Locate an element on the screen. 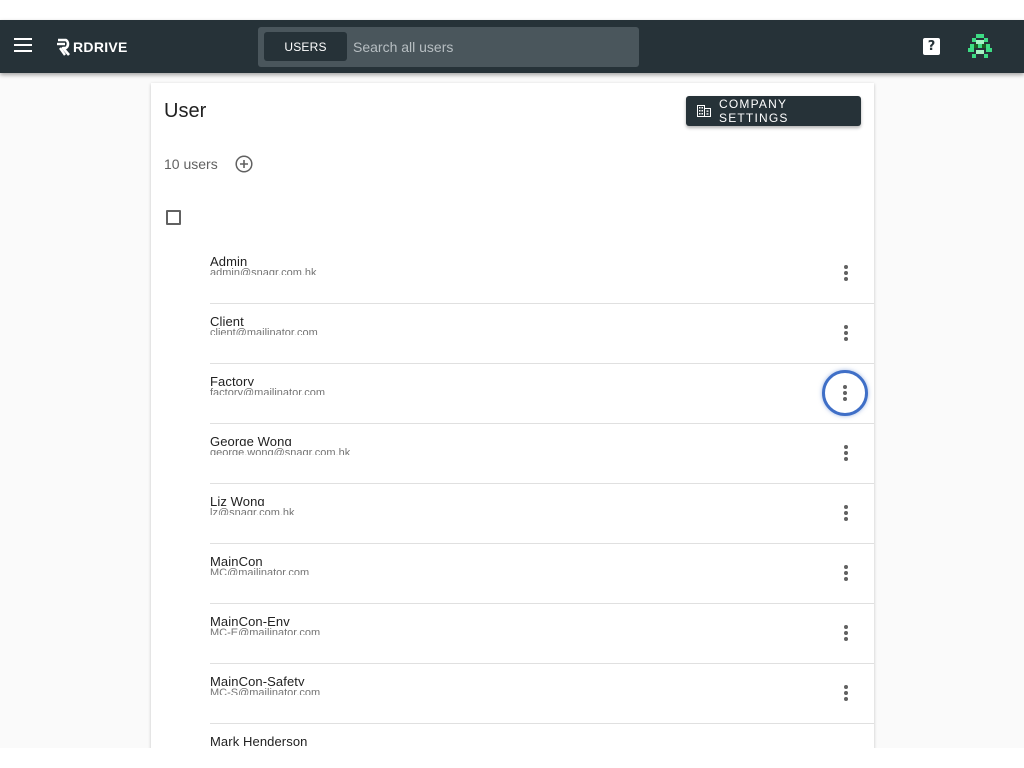 This screenshot has width=1024, height=768. user-name: Admin is located at coordinates (229, 260).